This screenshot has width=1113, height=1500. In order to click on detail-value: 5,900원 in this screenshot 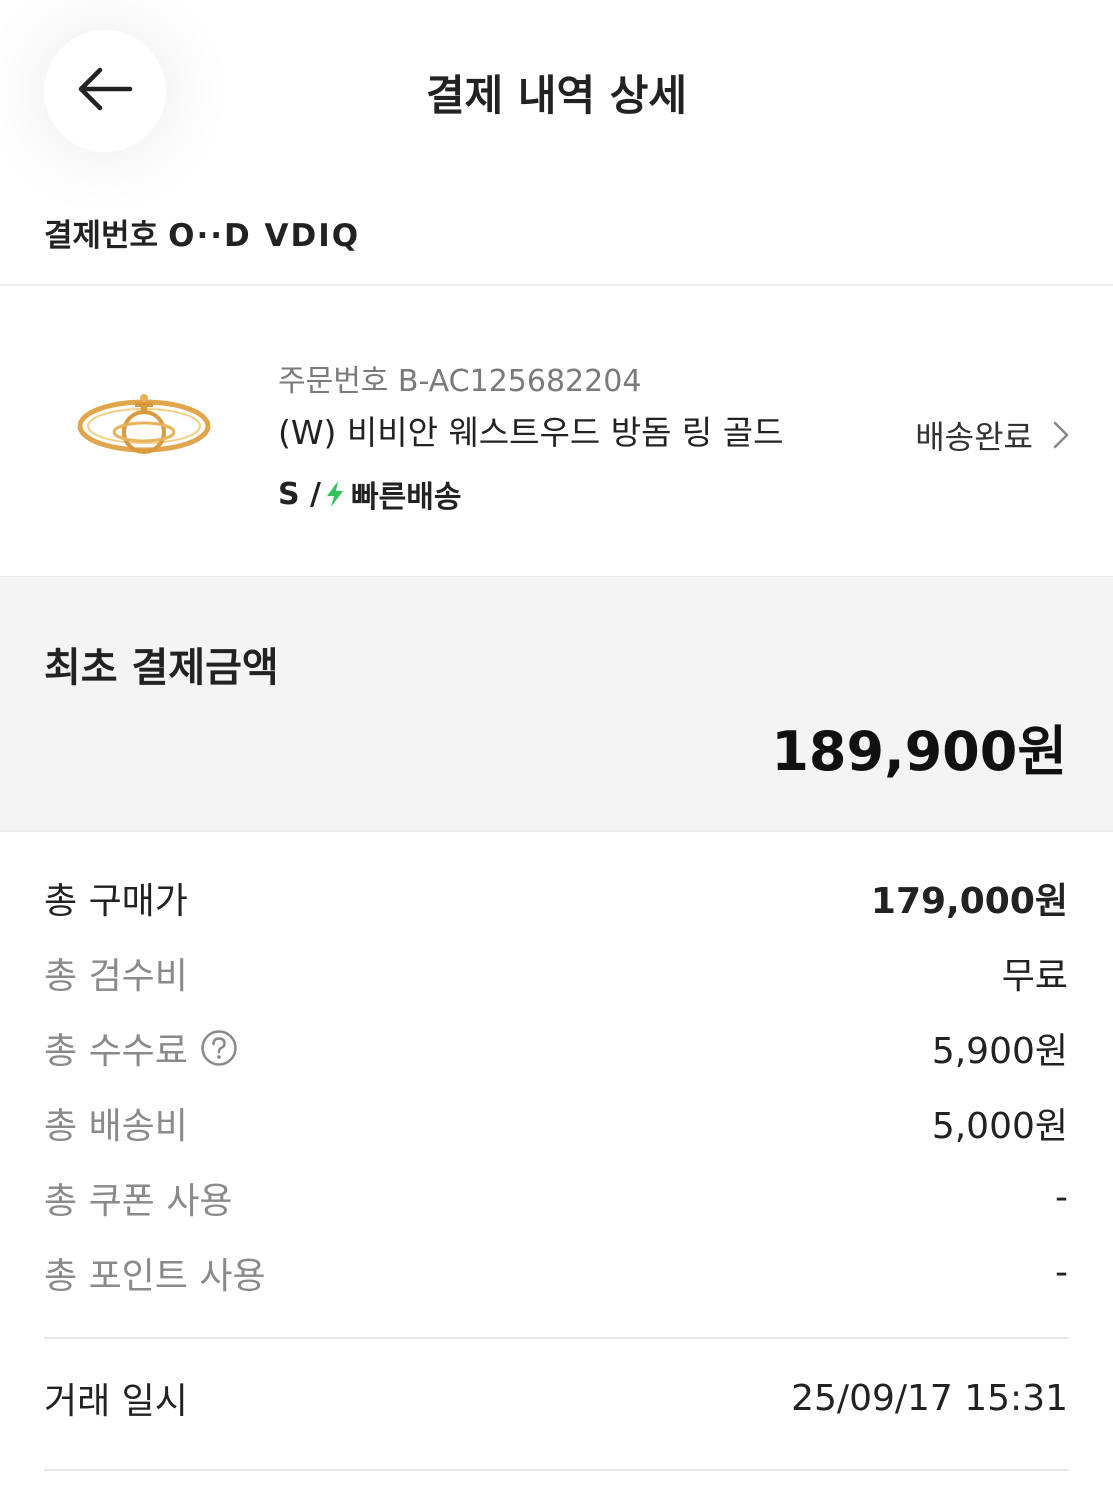, I will do `click(999, 1051)`.